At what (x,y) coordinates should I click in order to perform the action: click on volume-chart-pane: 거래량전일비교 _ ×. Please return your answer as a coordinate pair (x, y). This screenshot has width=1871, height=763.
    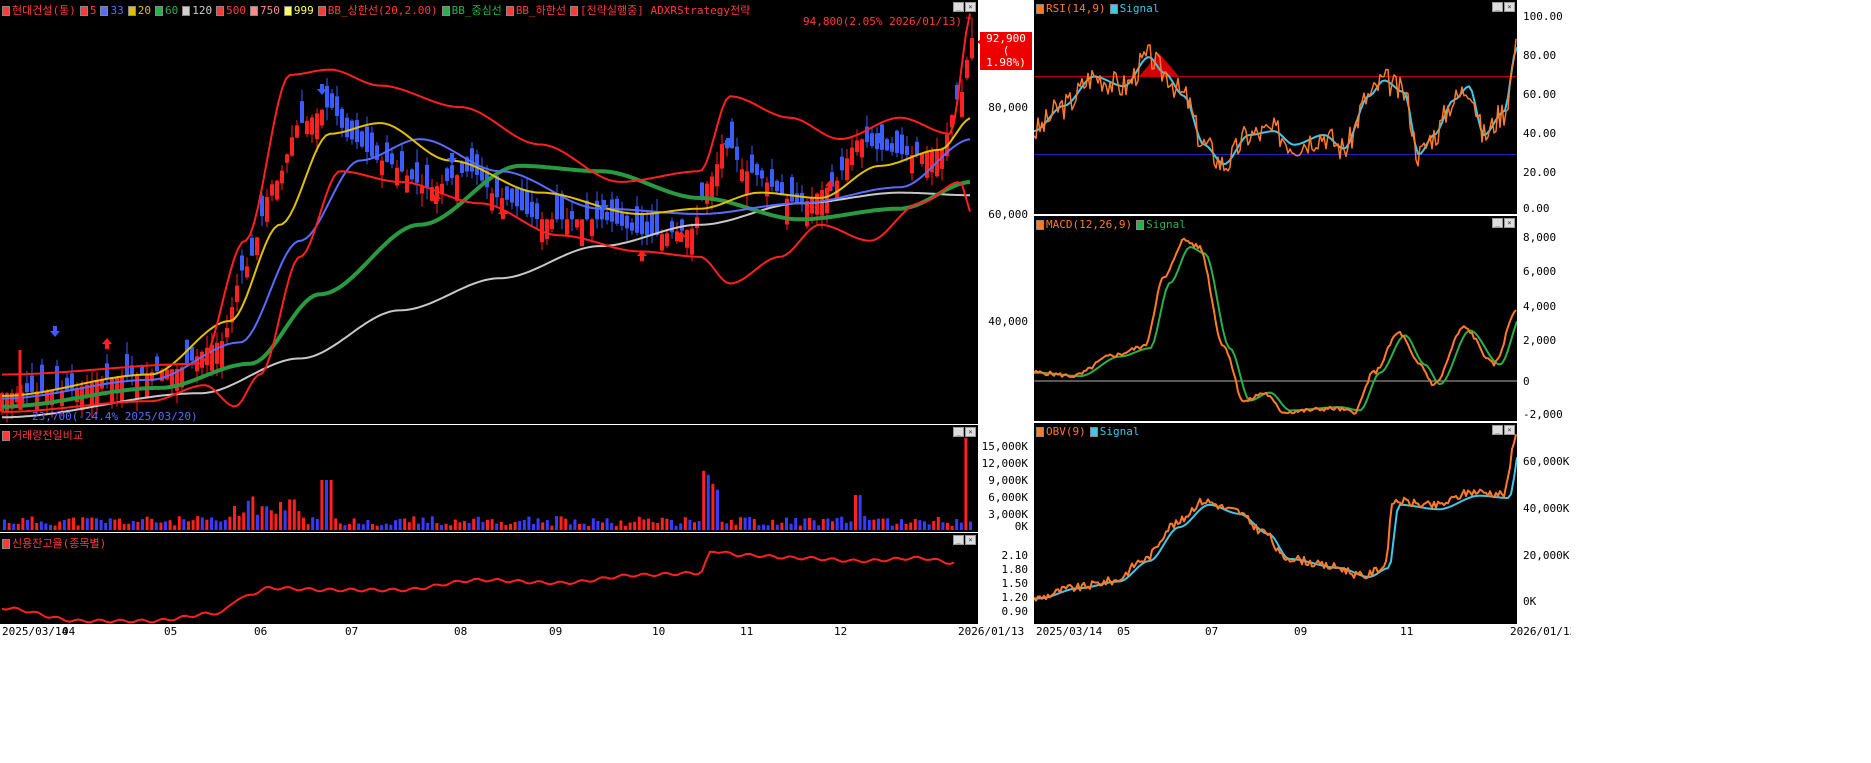
    Looking at the image, I should click on (489, 478).